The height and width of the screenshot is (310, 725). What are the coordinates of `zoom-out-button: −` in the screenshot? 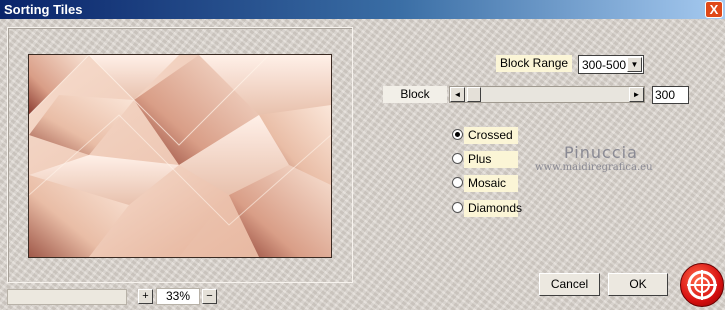 It's located at (209, 296).